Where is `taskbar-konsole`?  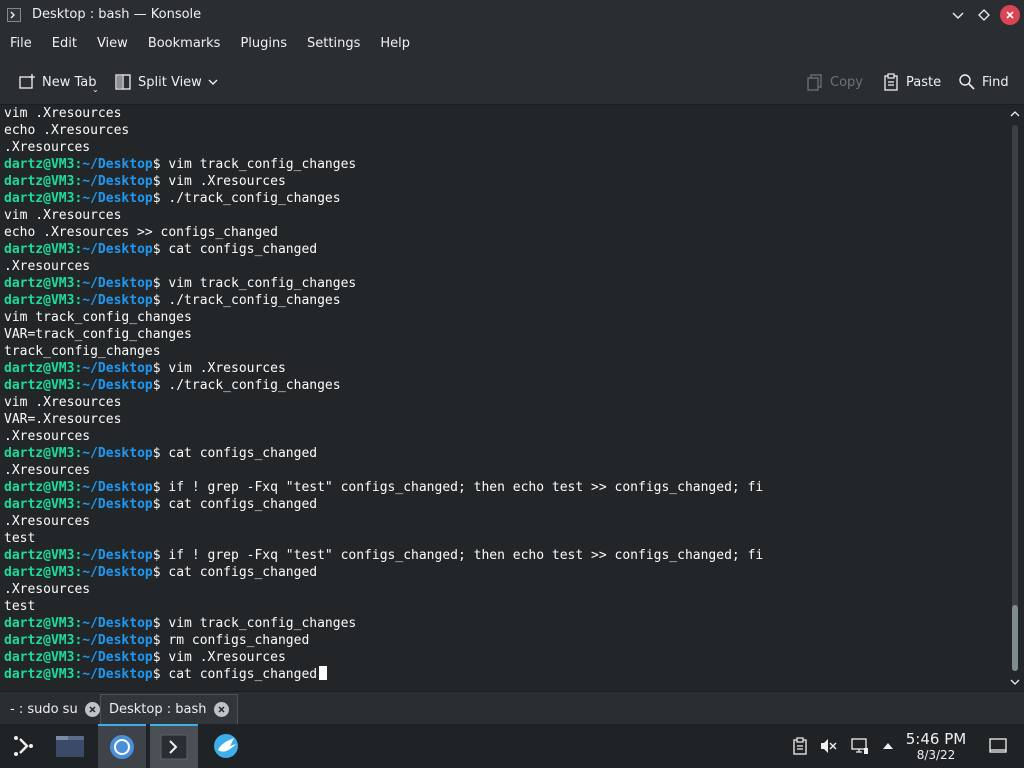 taskbar-konsole is located at coordinates (174, 746).